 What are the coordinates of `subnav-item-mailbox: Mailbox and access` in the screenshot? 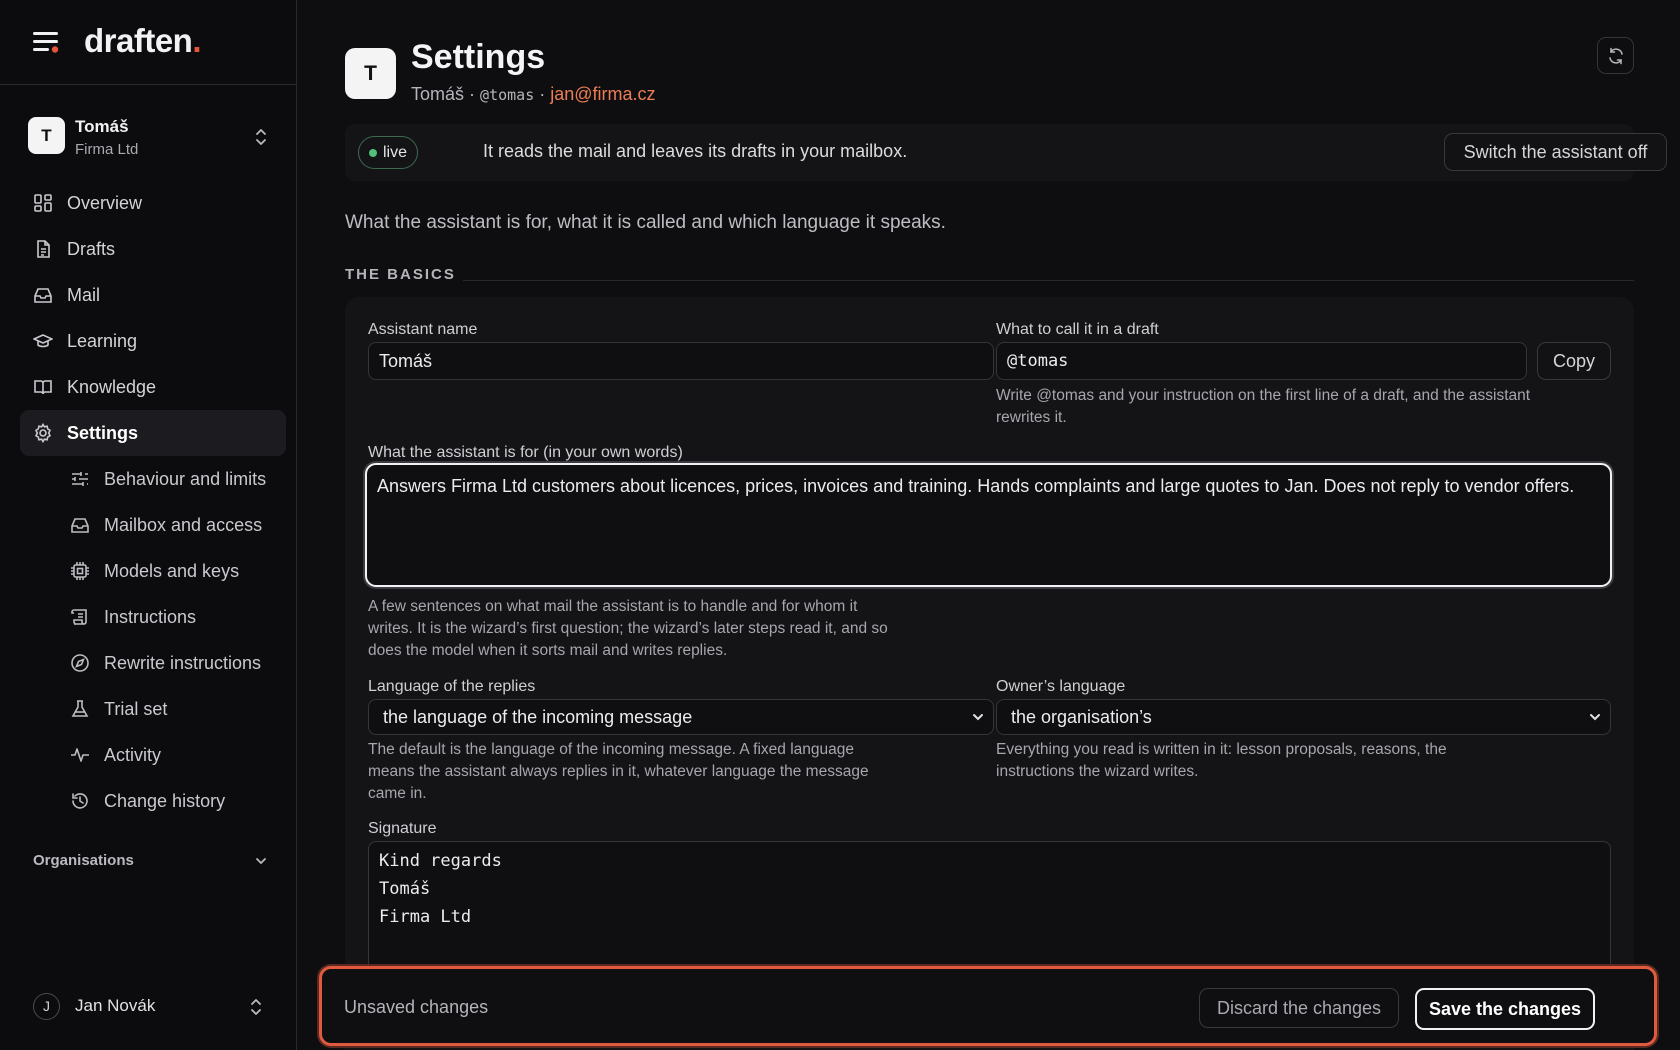 It's located at (153, 525).